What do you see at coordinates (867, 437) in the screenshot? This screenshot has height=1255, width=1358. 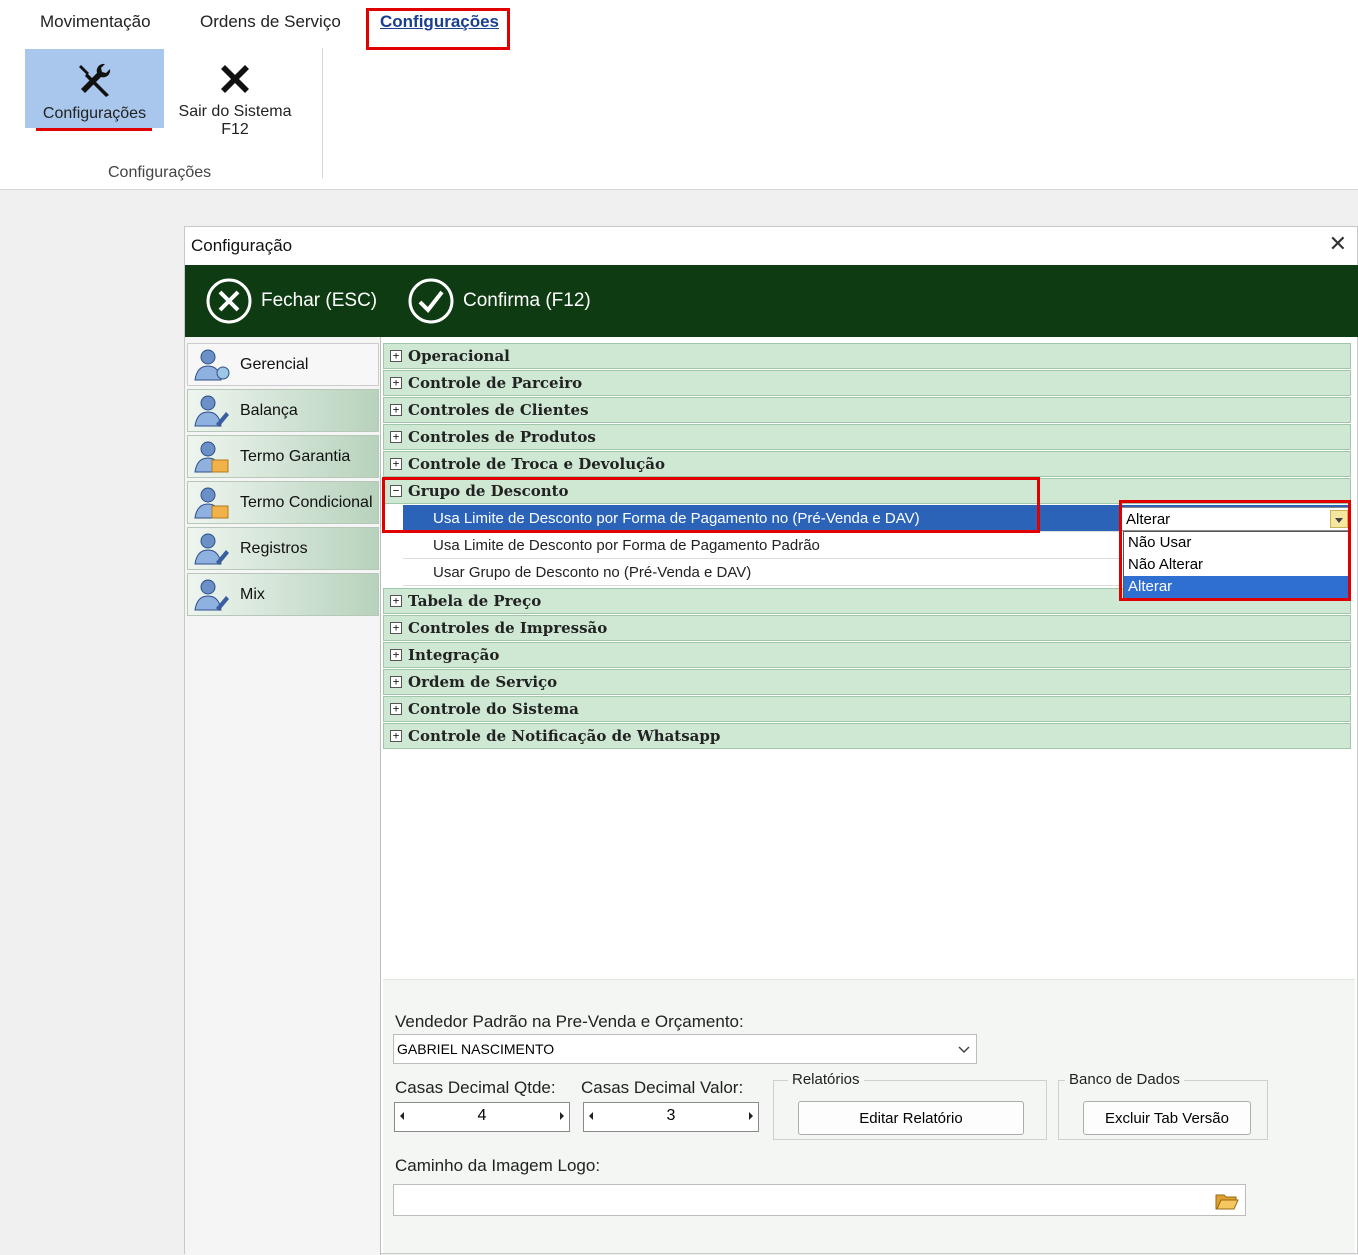 I see `tree-group-controles-de-produtos: + Controles de Produtos` at bounding box center [867, 437].